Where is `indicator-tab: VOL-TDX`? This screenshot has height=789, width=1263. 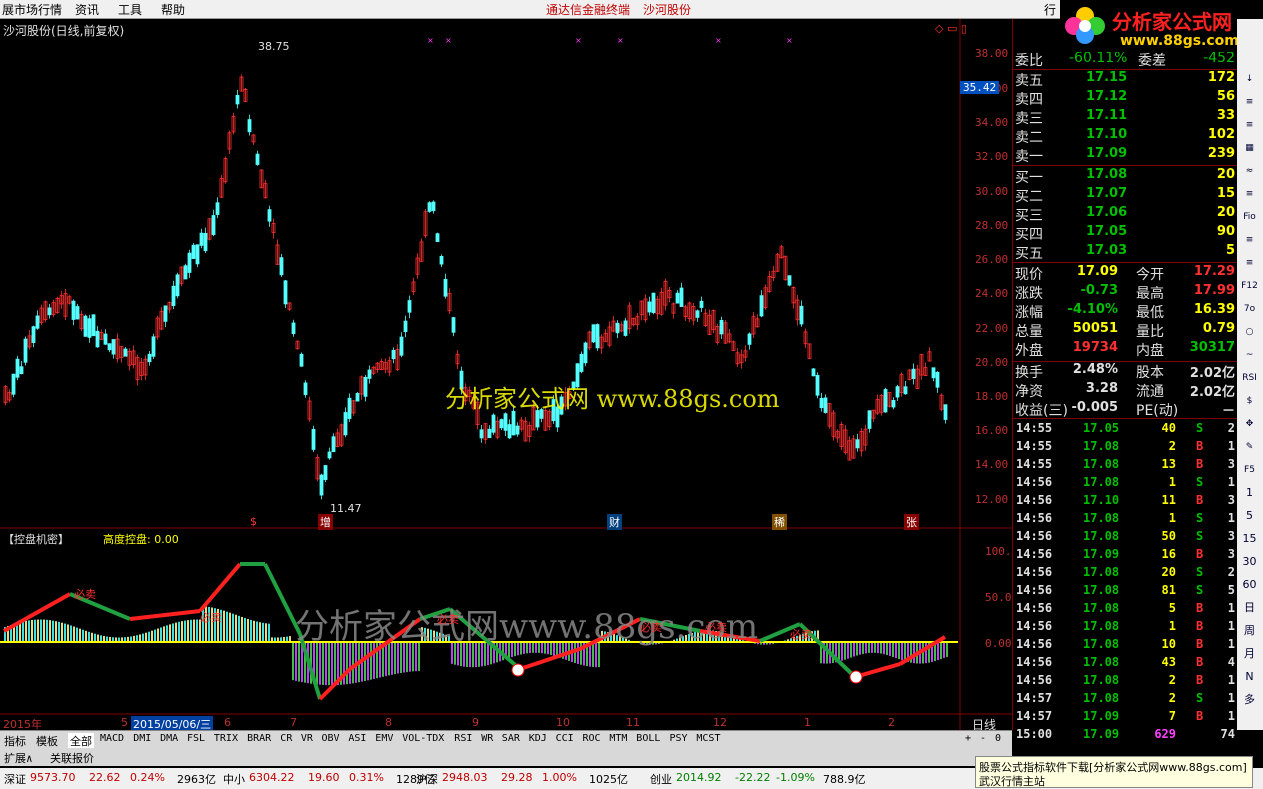
indicator-tab: VOL-TDX is located at coordinates (423, 738).